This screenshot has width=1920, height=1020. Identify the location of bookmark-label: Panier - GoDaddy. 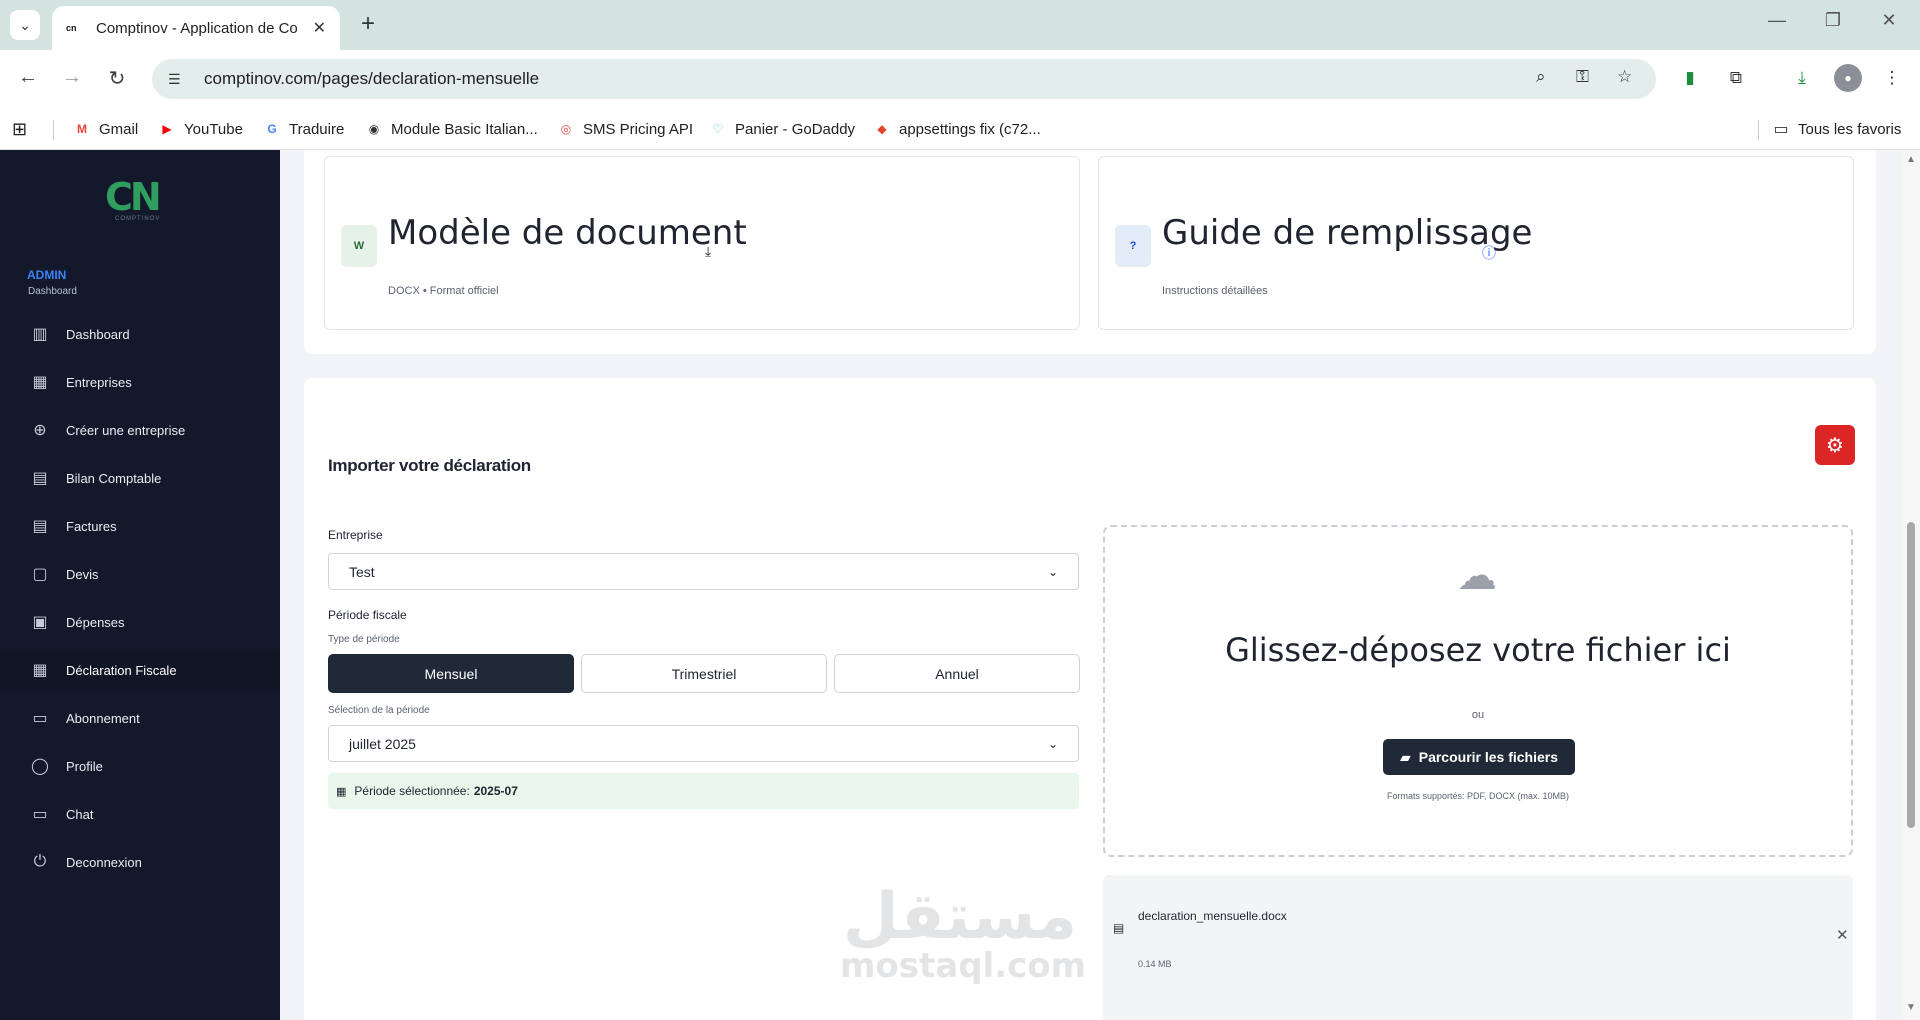
(795, 129).